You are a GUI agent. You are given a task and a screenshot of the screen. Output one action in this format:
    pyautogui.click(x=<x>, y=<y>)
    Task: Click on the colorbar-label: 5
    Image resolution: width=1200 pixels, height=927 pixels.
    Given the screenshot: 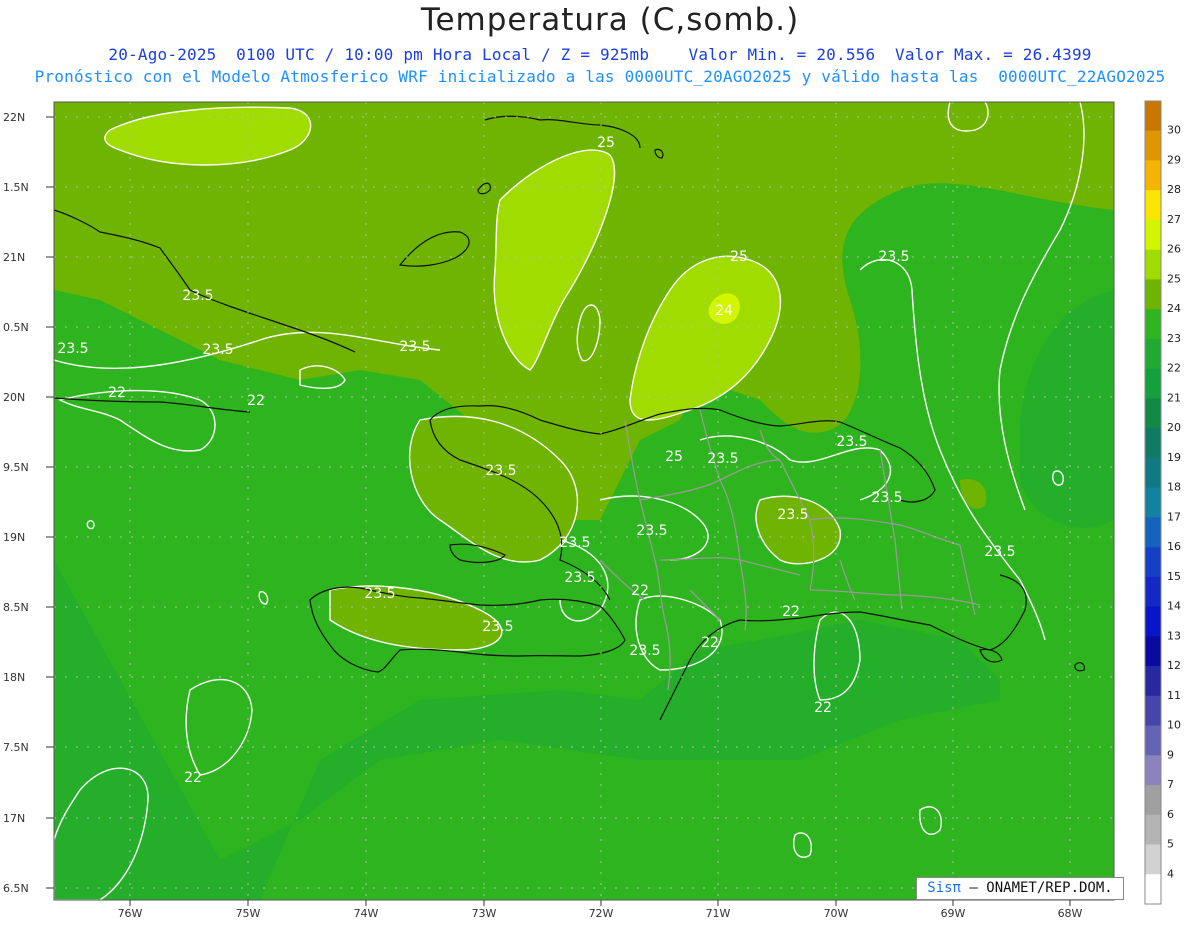 What is the action you would take?
    pyautogui.click(x=1170, y=844)
    